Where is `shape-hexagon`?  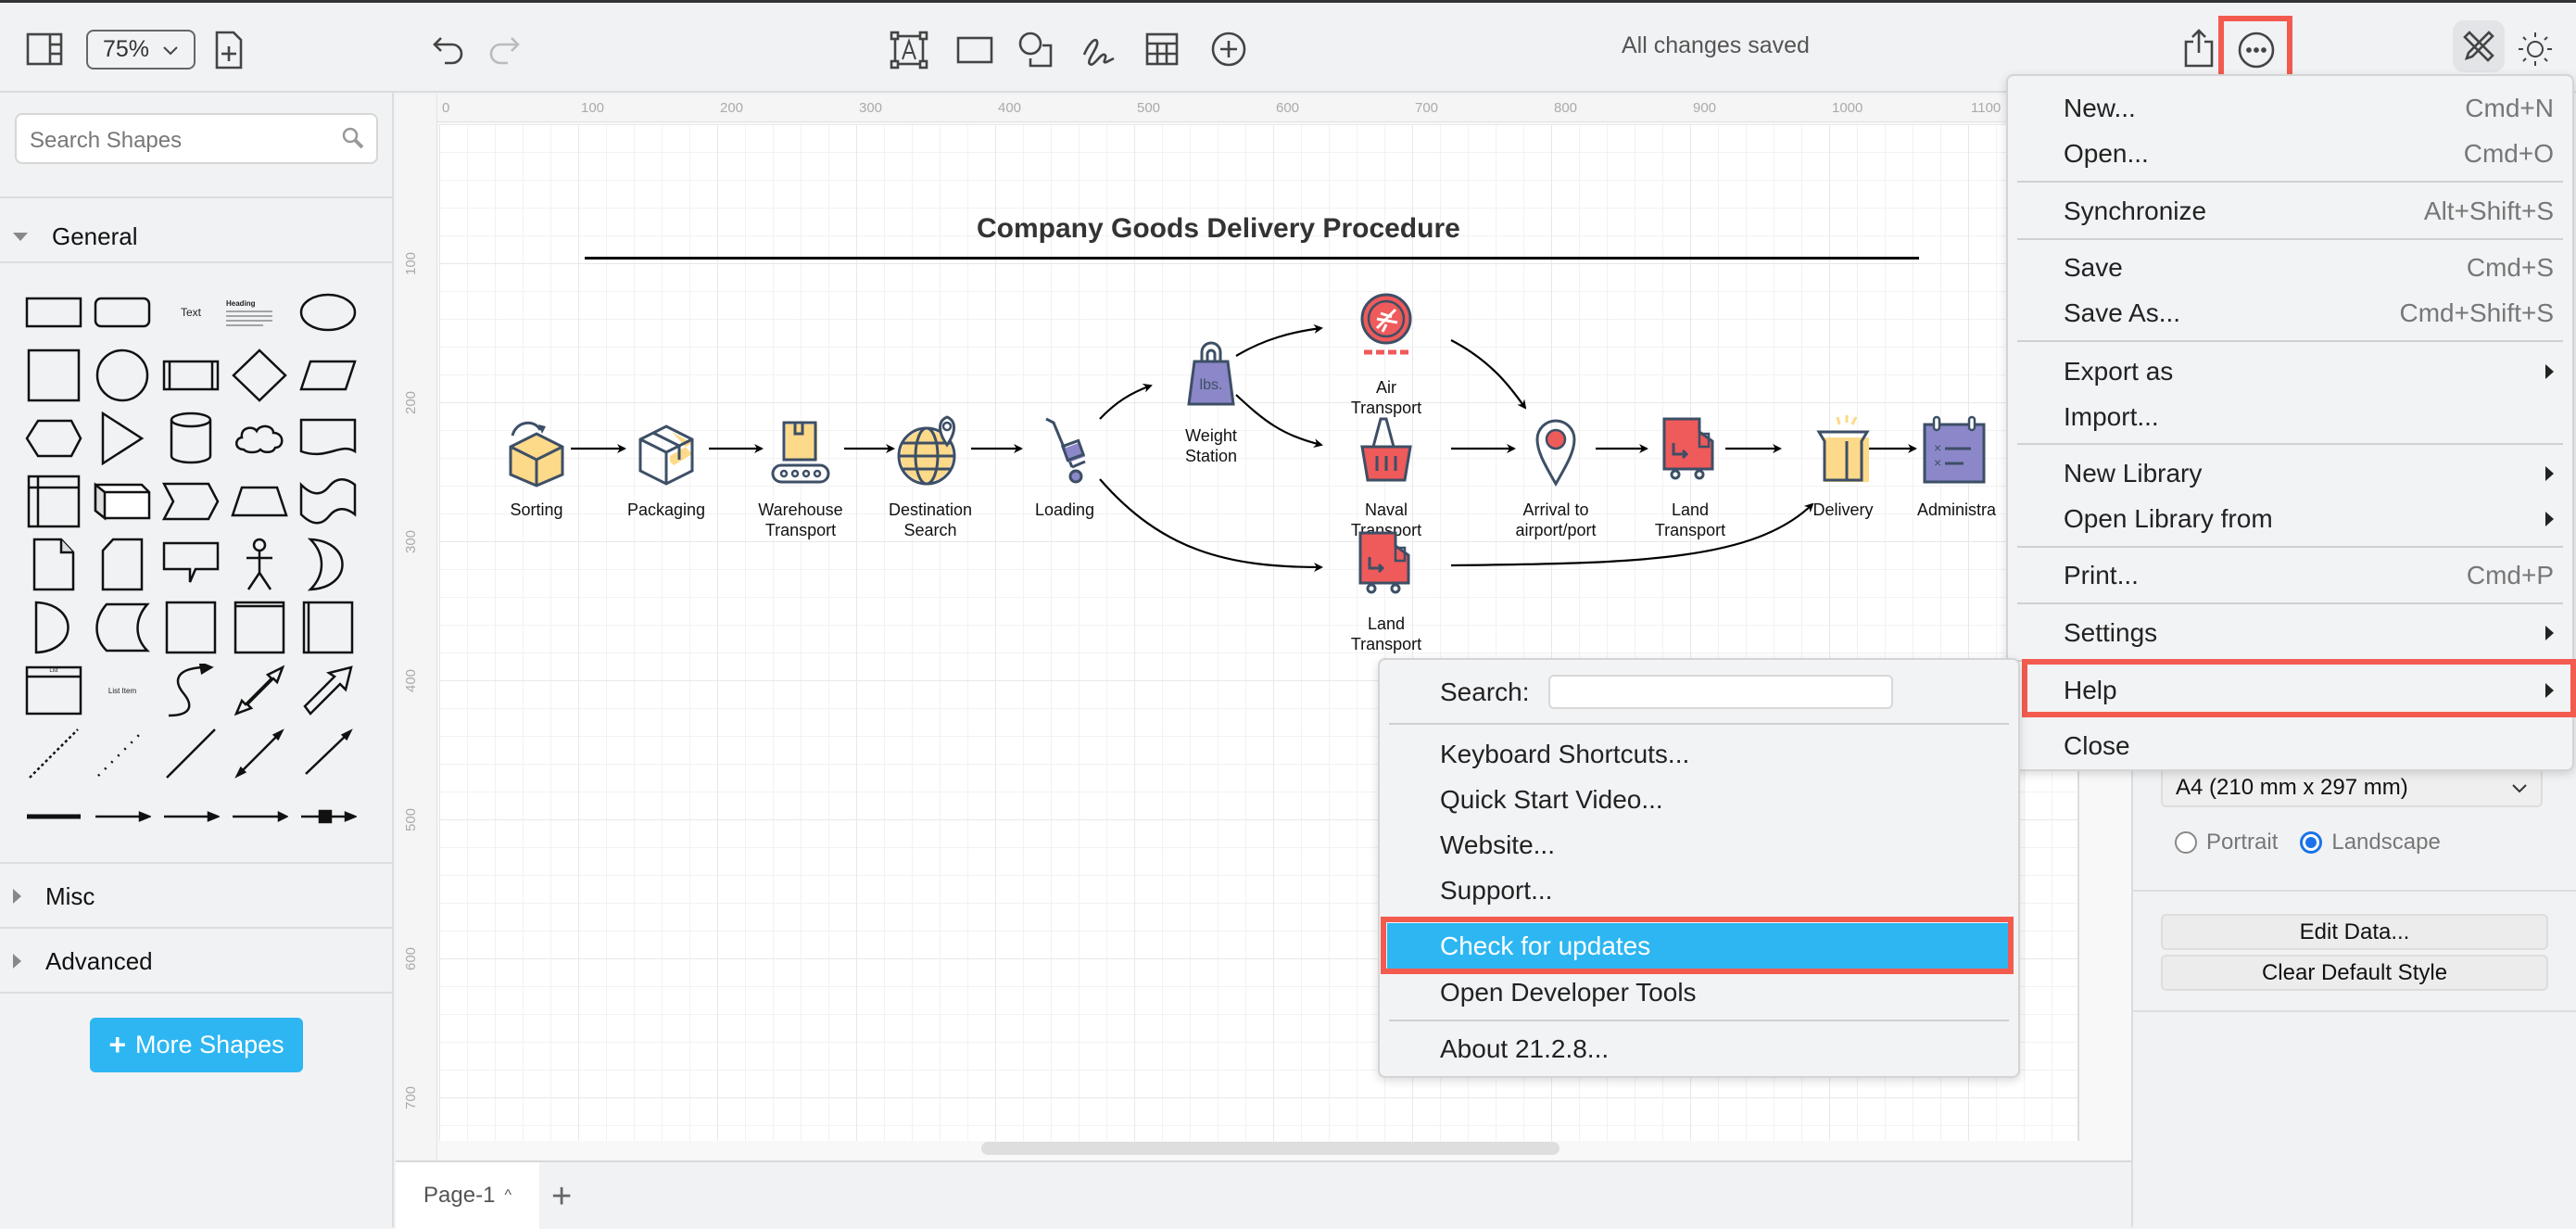 shape-hexagon is located at coordinates (53, 438).